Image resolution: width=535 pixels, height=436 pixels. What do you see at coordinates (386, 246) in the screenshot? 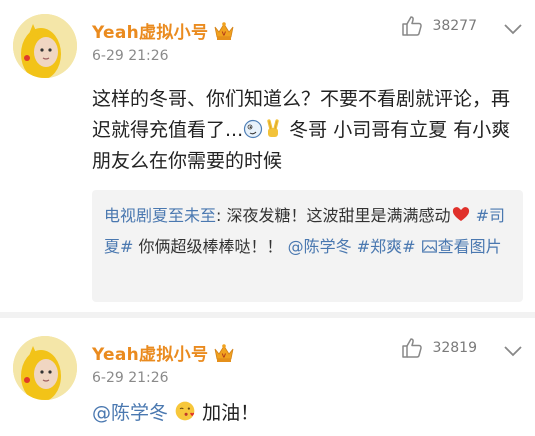
I see `hashtag-link-2: #郑爽#` at bounding box center [386, 246].